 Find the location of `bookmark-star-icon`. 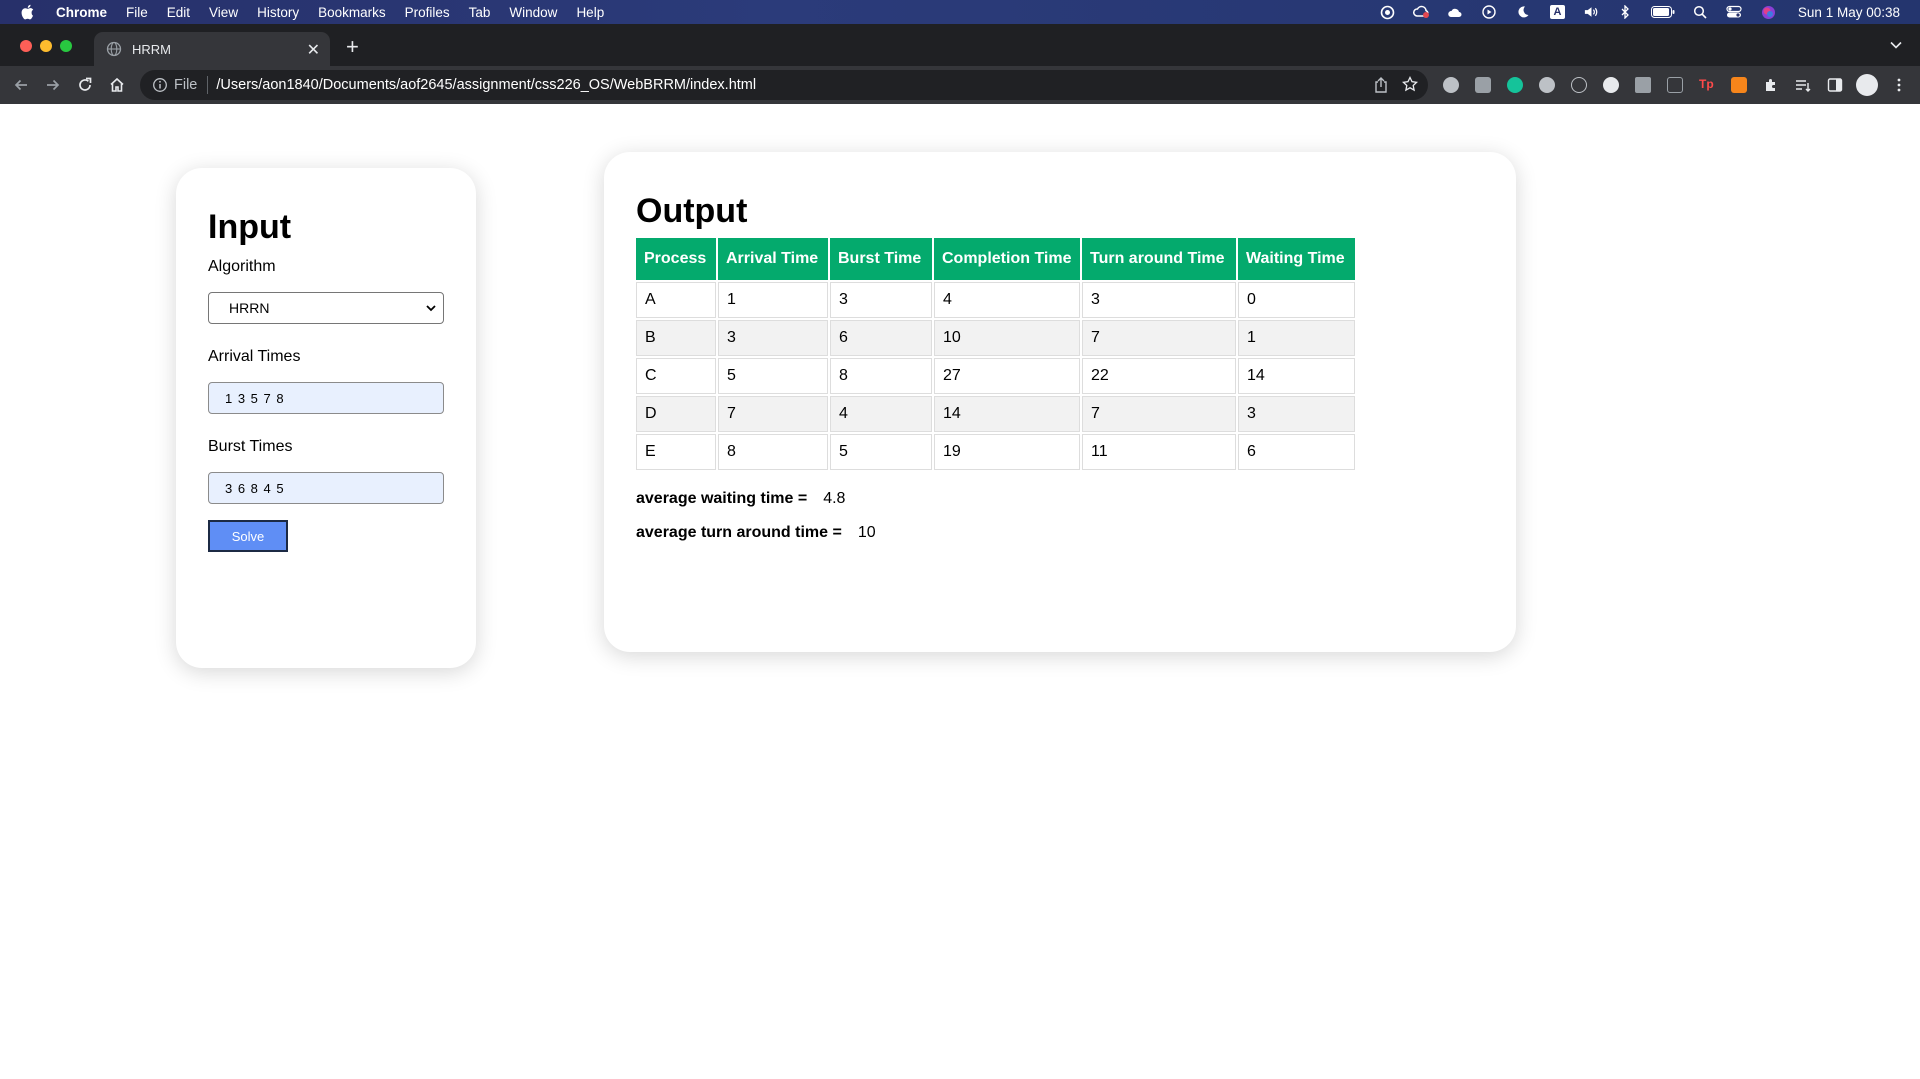

bookmark-star-icon is located at coordinates (1410, 85).